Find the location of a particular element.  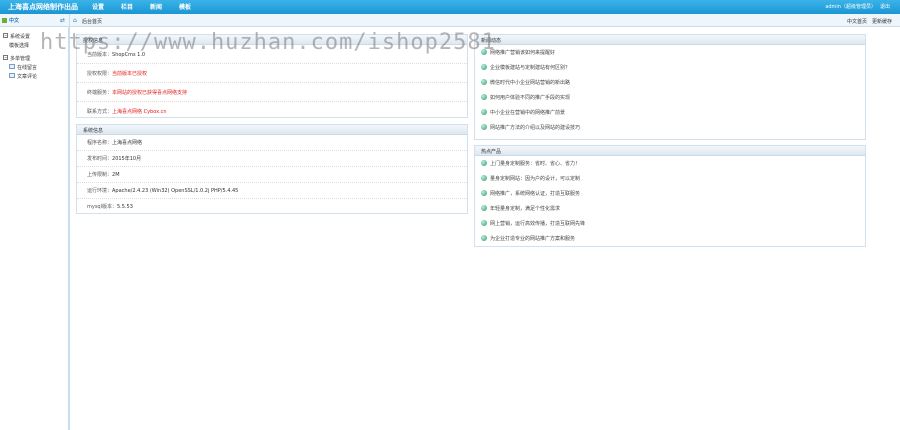

sidebar-item-template: 模板选择 is located at coordinates (19, 45).